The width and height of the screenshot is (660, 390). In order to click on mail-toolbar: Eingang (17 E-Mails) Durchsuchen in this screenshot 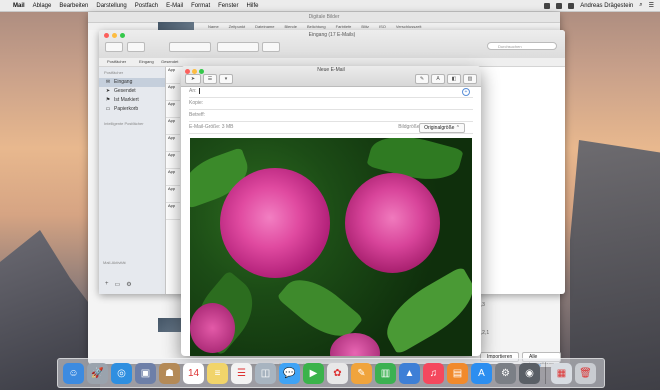, I will do `click(332, 44)`.